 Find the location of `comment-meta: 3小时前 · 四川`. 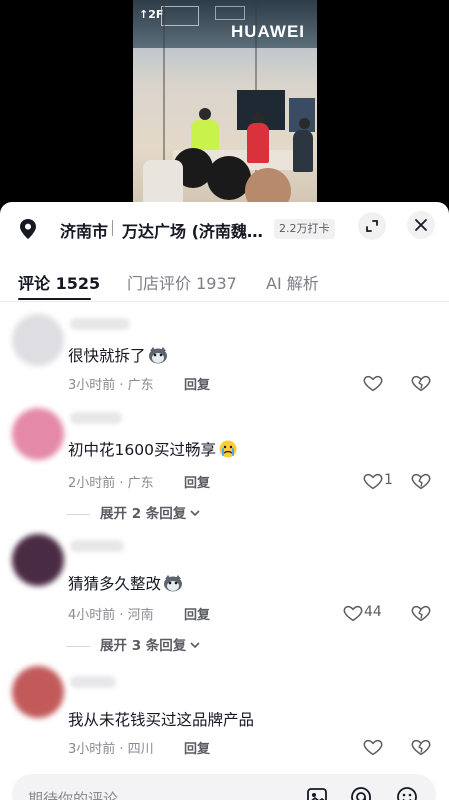

comment-meta: 3小时前 · 四川 is located at coordinates (111, 749).